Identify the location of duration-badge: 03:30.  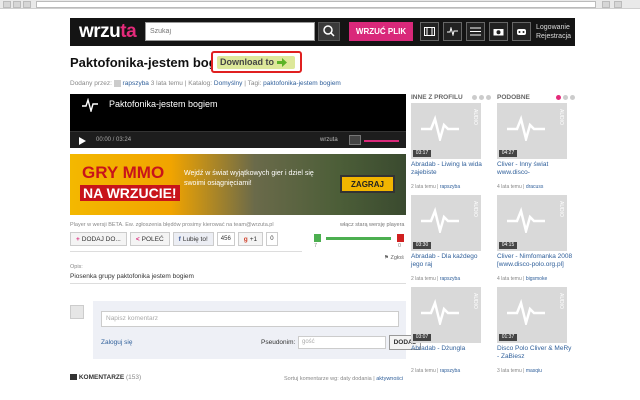
(422, 245).